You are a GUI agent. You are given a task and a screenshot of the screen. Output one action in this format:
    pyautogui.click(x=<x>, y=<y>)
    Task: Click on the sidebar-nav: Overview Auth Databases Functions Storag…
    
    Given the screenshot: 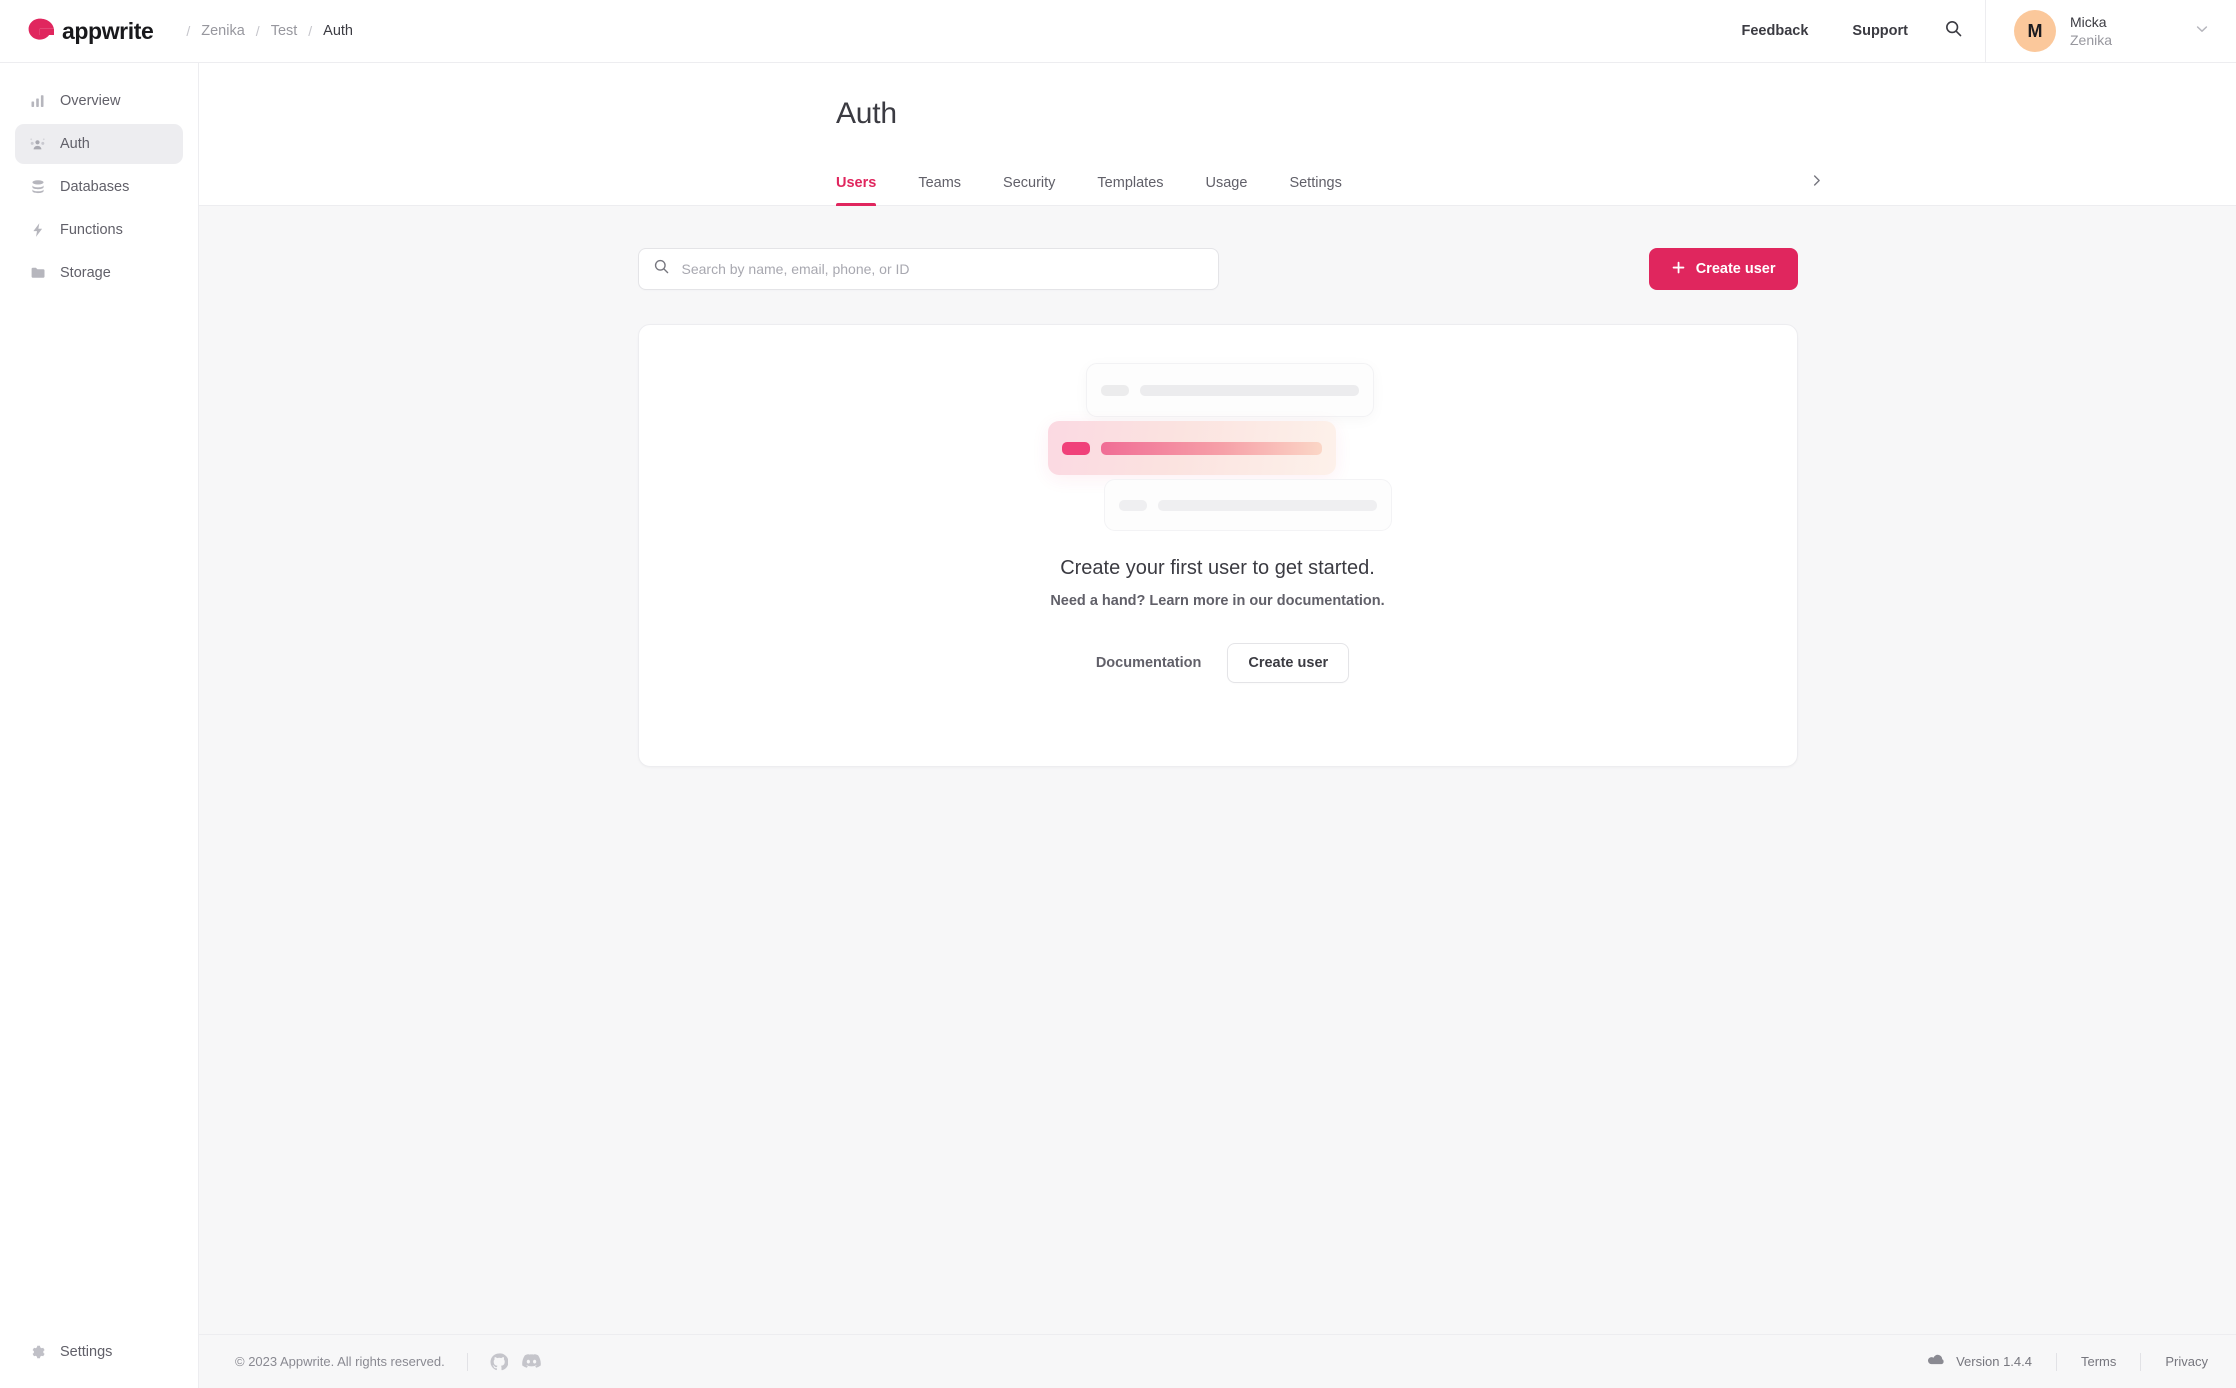 What is the action you would take?
    pyautogui.click(x=99, y=187)
    